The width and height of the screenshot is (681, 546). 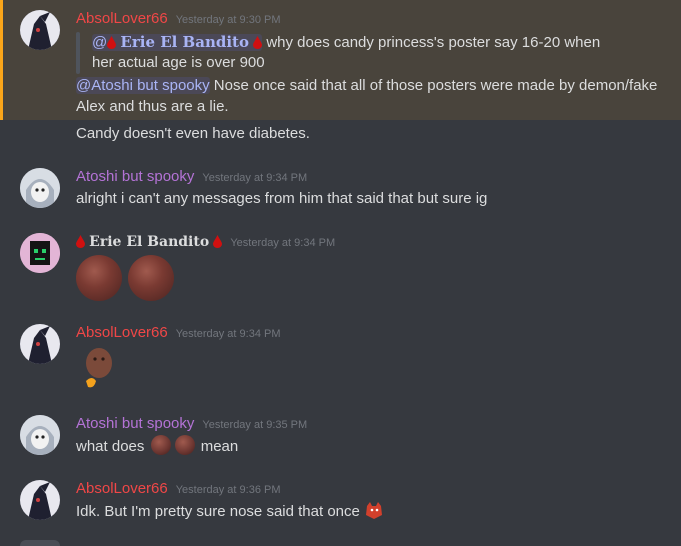 I want to click on message-text: Candy doesn't even have diabetes., so click(x=193, y=133).